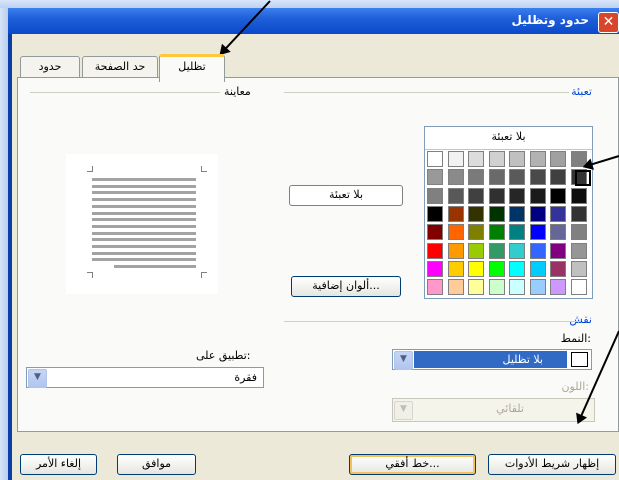 This screenshot has height=480, width=619. What do you see at coordinates (245, 377) in the screenshot?
I see `apply-to-value: فقرة` at bounding box center [245, 377].